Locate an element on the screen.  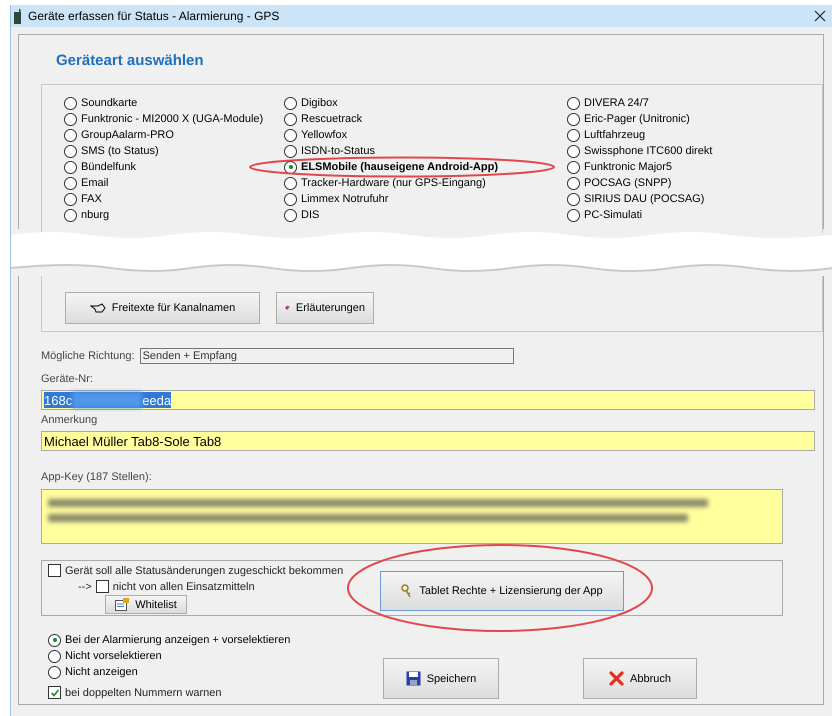
list-icon is located at coordinates (122, 604).